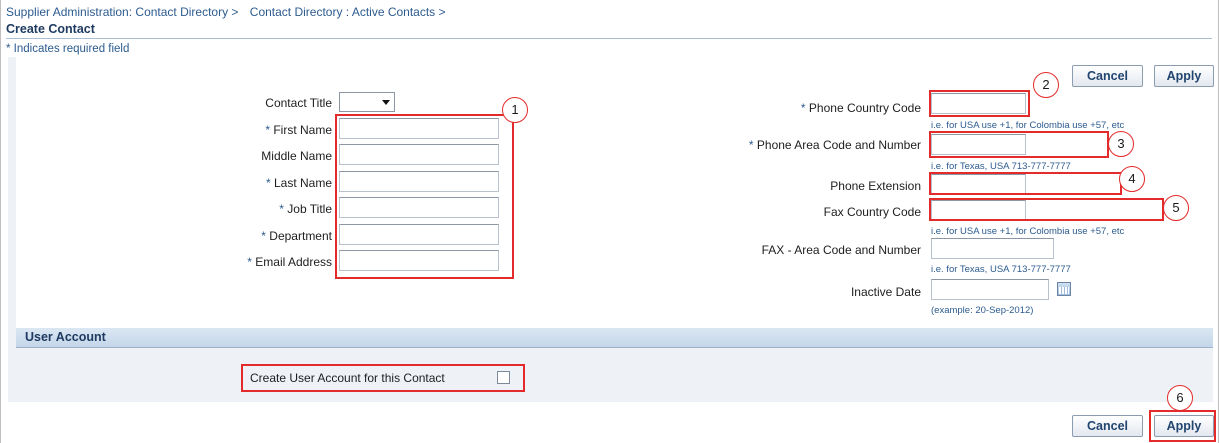 This screenshot has width=1219, height=443. I want to click on left-panel-strip, so click(12, 229).